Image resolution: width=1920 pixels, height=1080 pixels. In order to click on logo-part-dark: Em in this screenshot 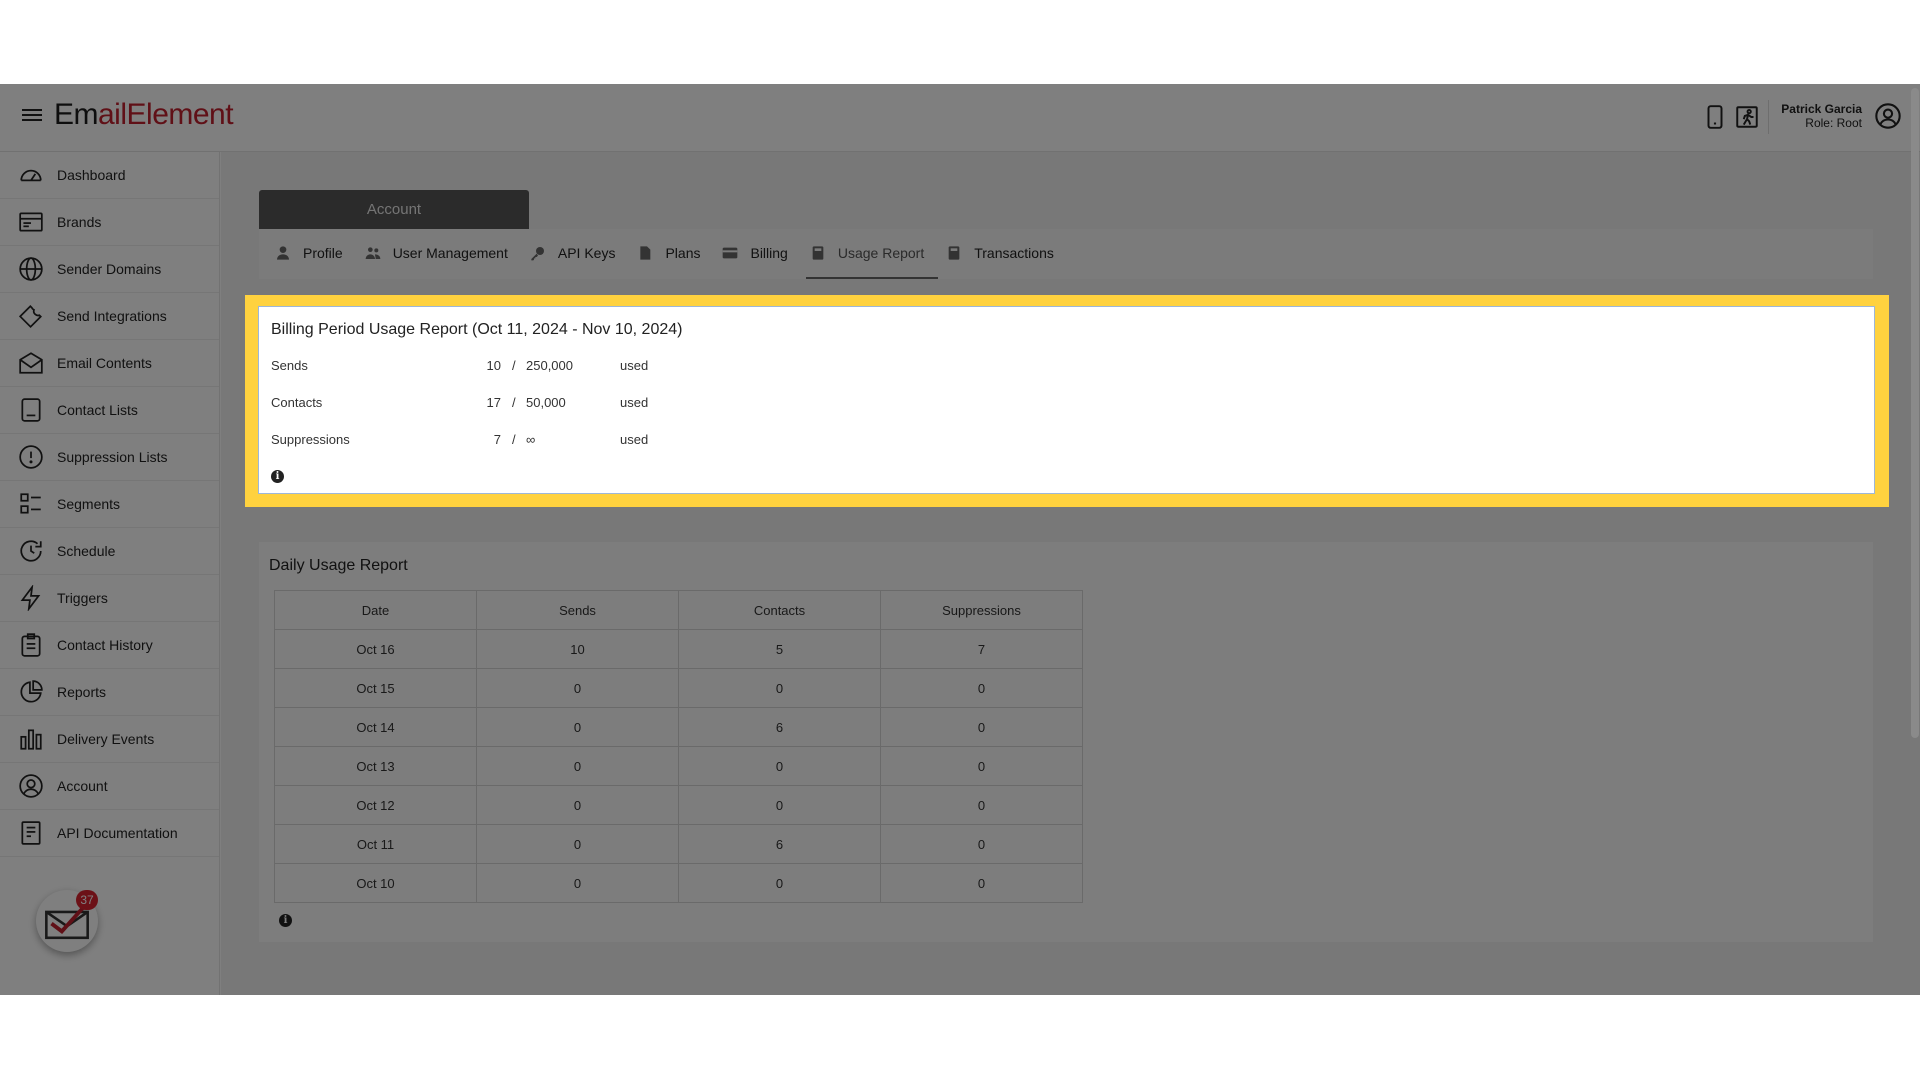, I will do `click(76, 114)`.